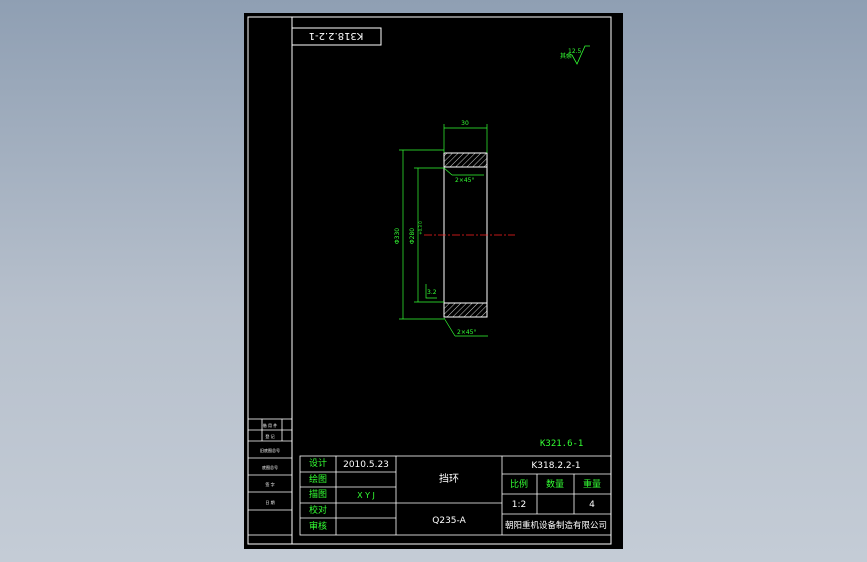 The width and height of the screenshot is (867, 562). Describe the element at coordinates (366, 465) in the screenshot. I see `design-date: 2010.5.23` at that location.